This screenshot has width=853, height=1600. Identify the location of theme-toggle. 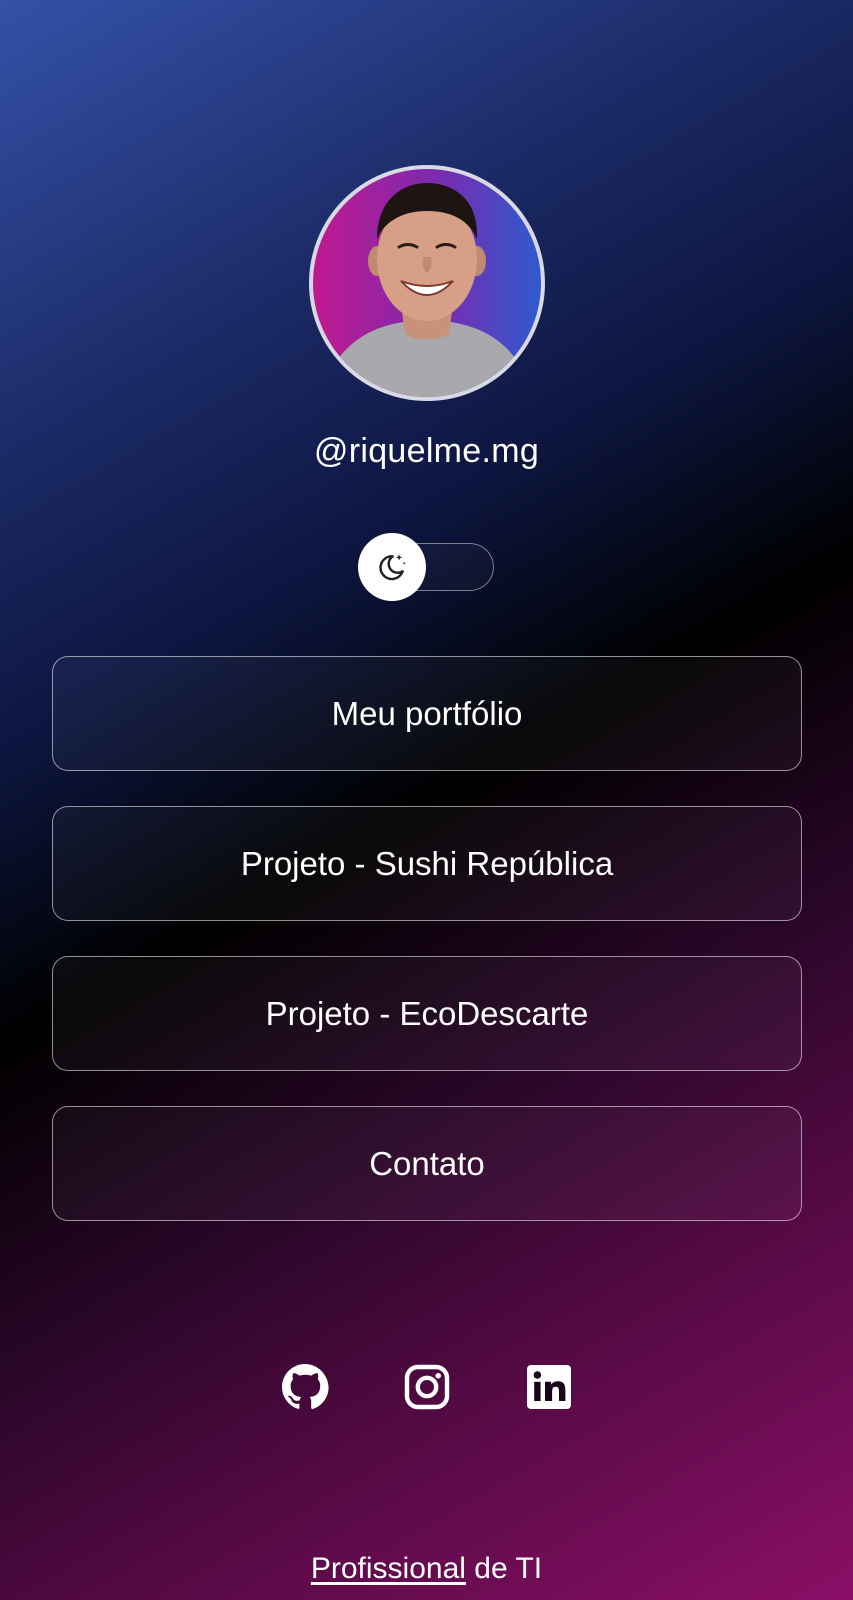
(427, 567).